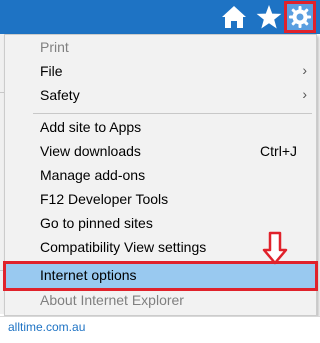  Describe the element at coordinates (88, 275) in the screenshot. I see `menu-item-label: Internet options` at that location.